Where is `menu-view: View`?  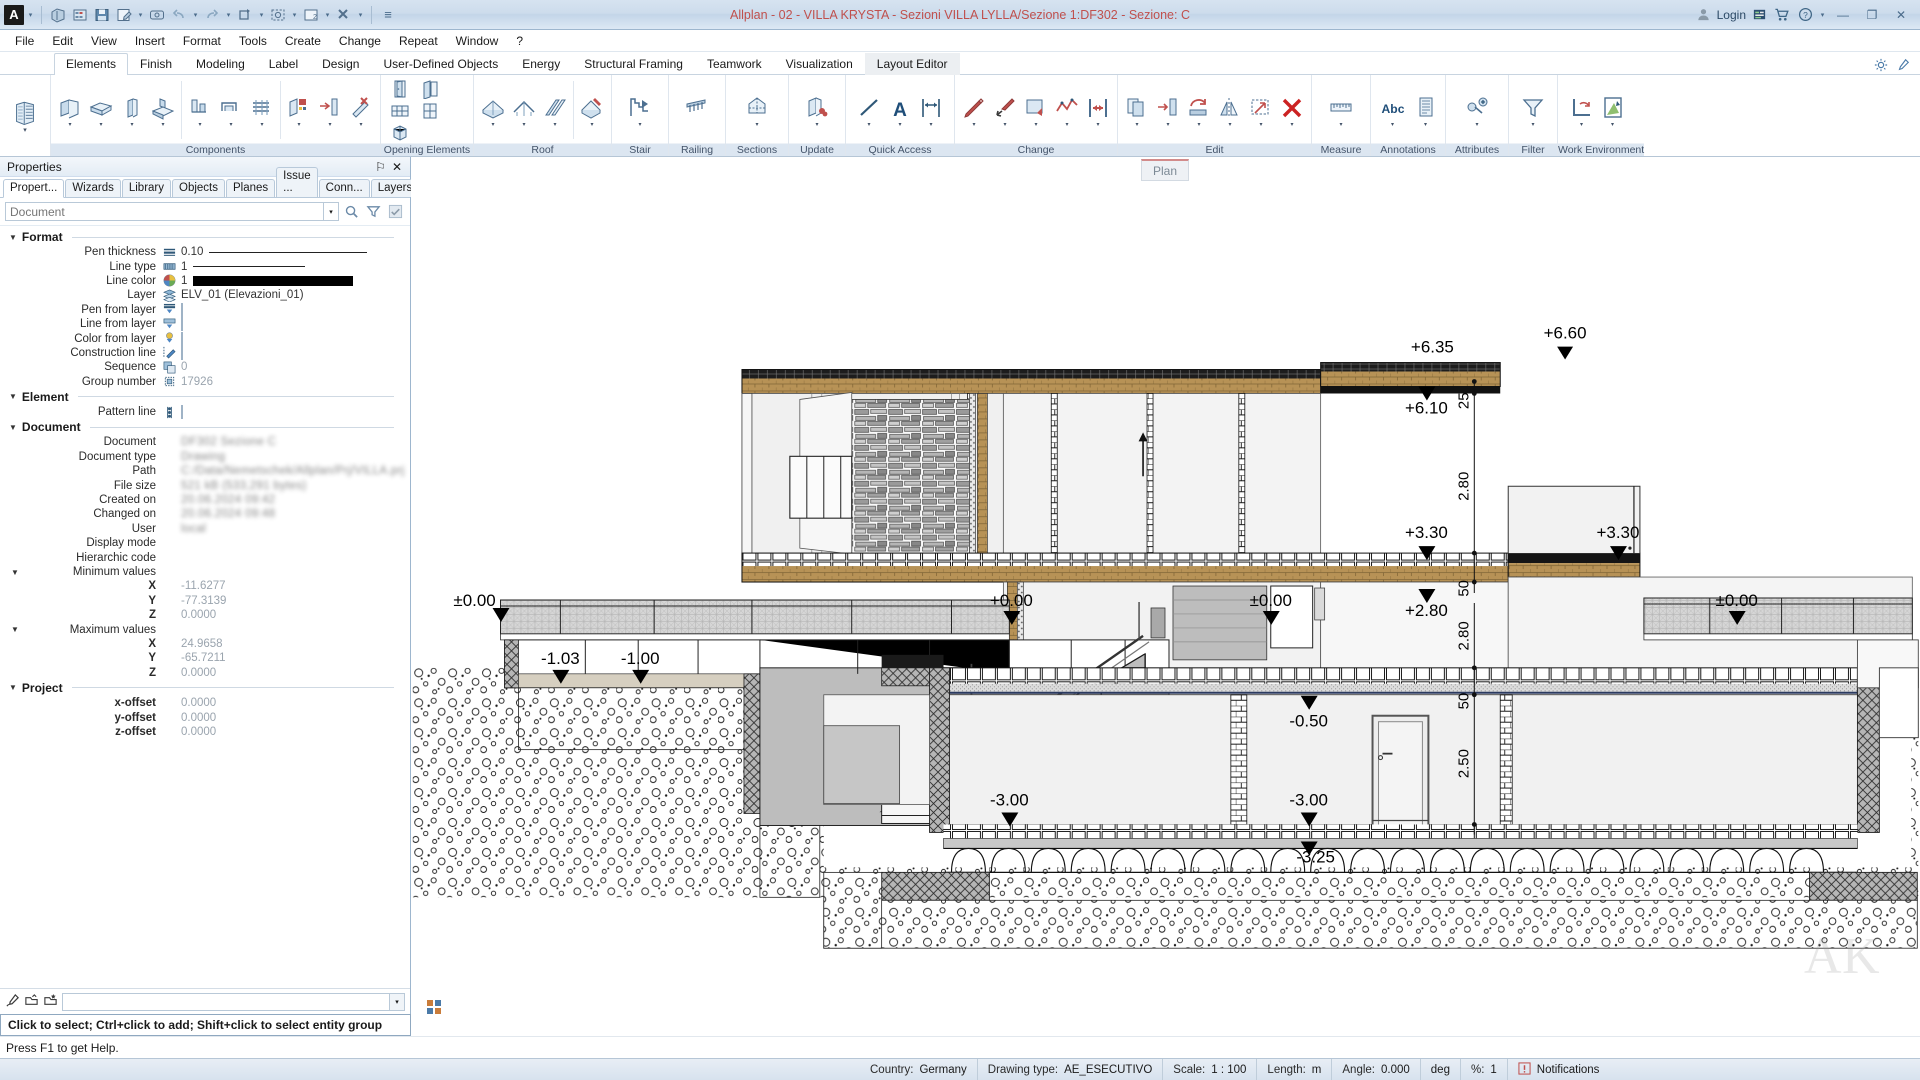 menu-view: View is located at coordinates (104, 41).